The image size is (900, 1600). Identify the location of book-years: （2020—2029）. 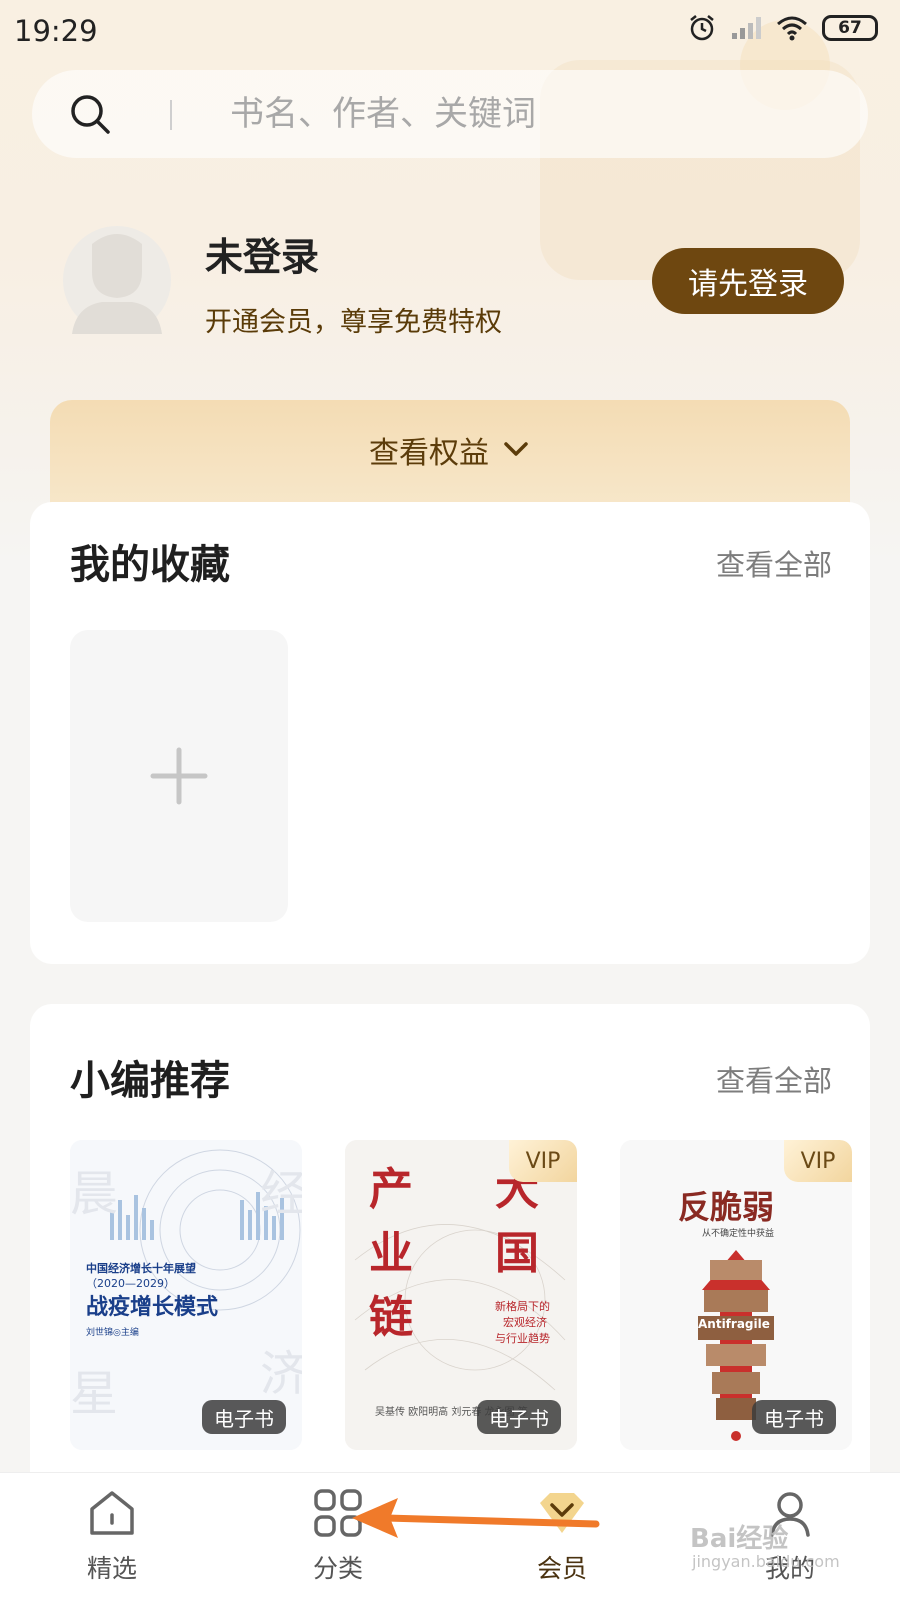
(130, 1283).